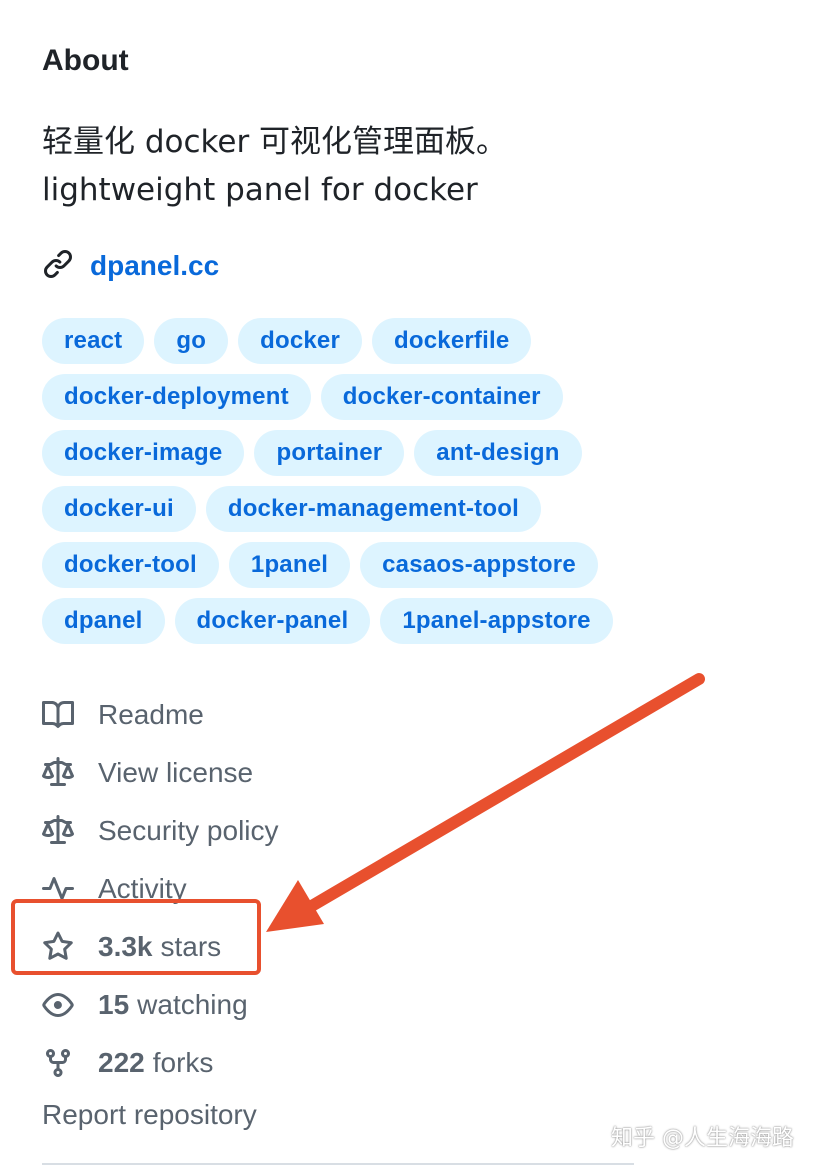  Describe the element at coordinates (479, 565) in the screenshot. I see `topic-tag: casaos-appstore` at that location.